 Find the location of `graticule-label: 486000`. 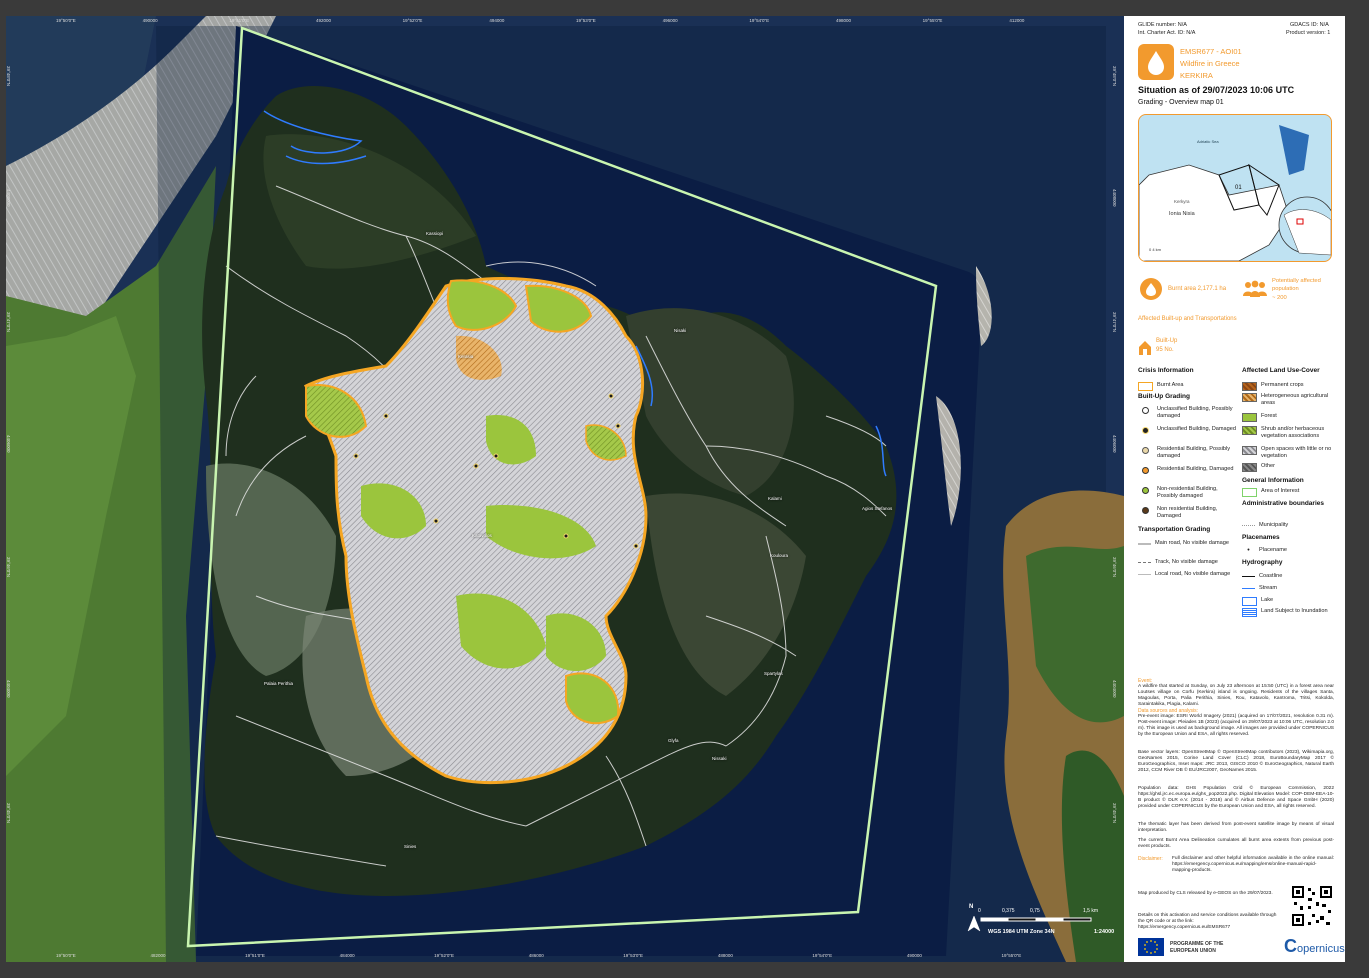

graticule-label: 486000 is located at coordinates (536, 955).